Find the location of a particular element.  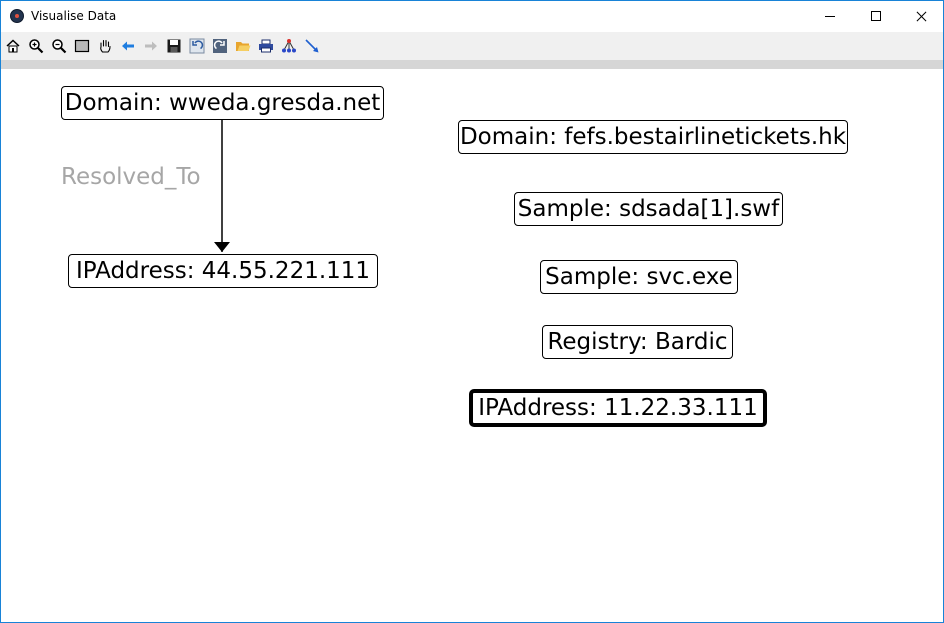

app-icon is located at coordinates (17, 16).